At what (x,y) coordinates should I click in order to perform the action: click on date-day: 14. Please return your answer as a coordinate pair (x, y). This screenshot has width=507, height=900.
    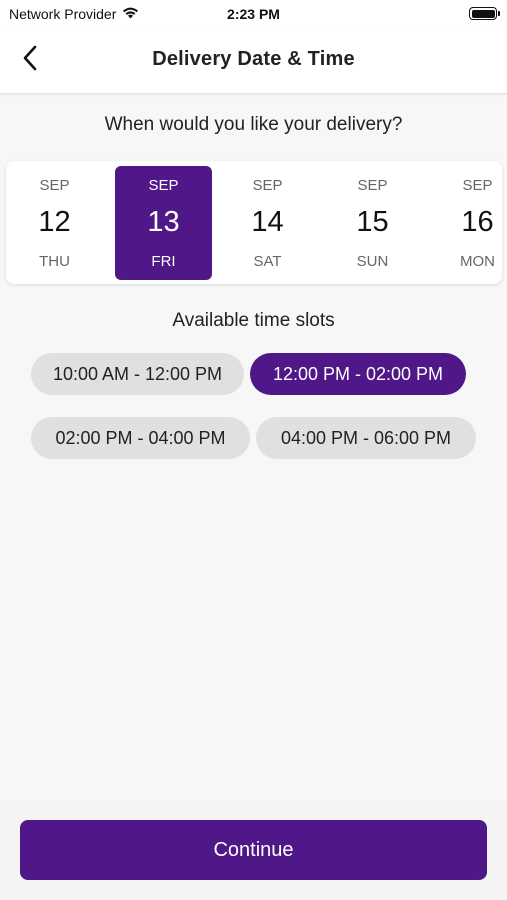
    Looking at the image, I should click on (267, 222).